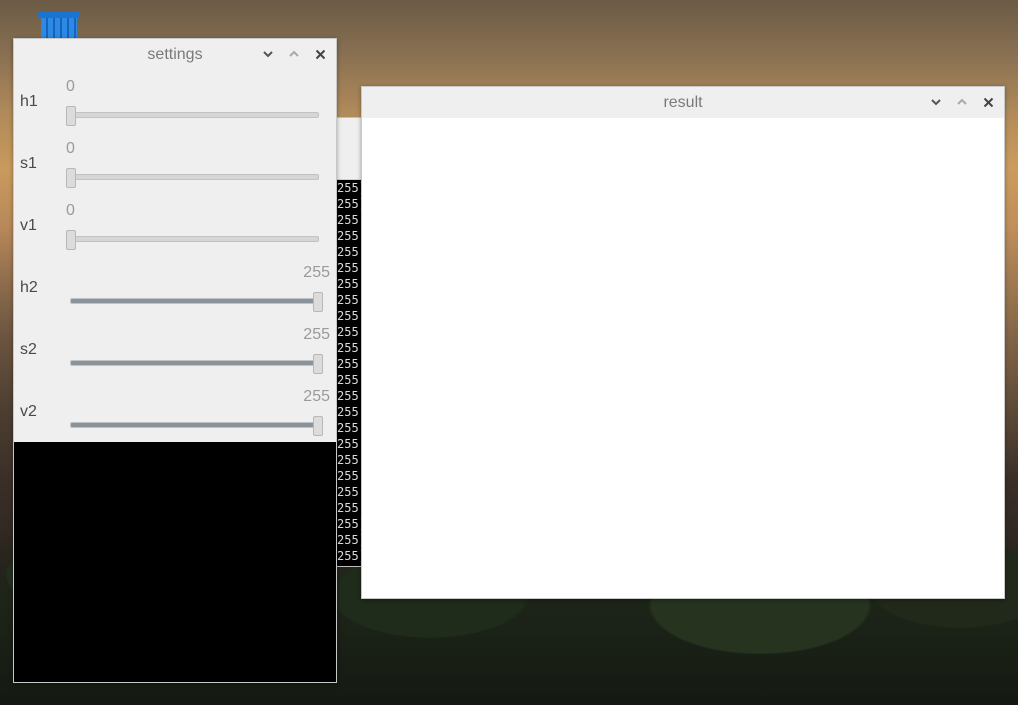 This screenshot has width=1018, height=705. What do you see at coordinates (59, 27) in the screenshot?
I see `trash-icon` at bounding box center [59, 27].